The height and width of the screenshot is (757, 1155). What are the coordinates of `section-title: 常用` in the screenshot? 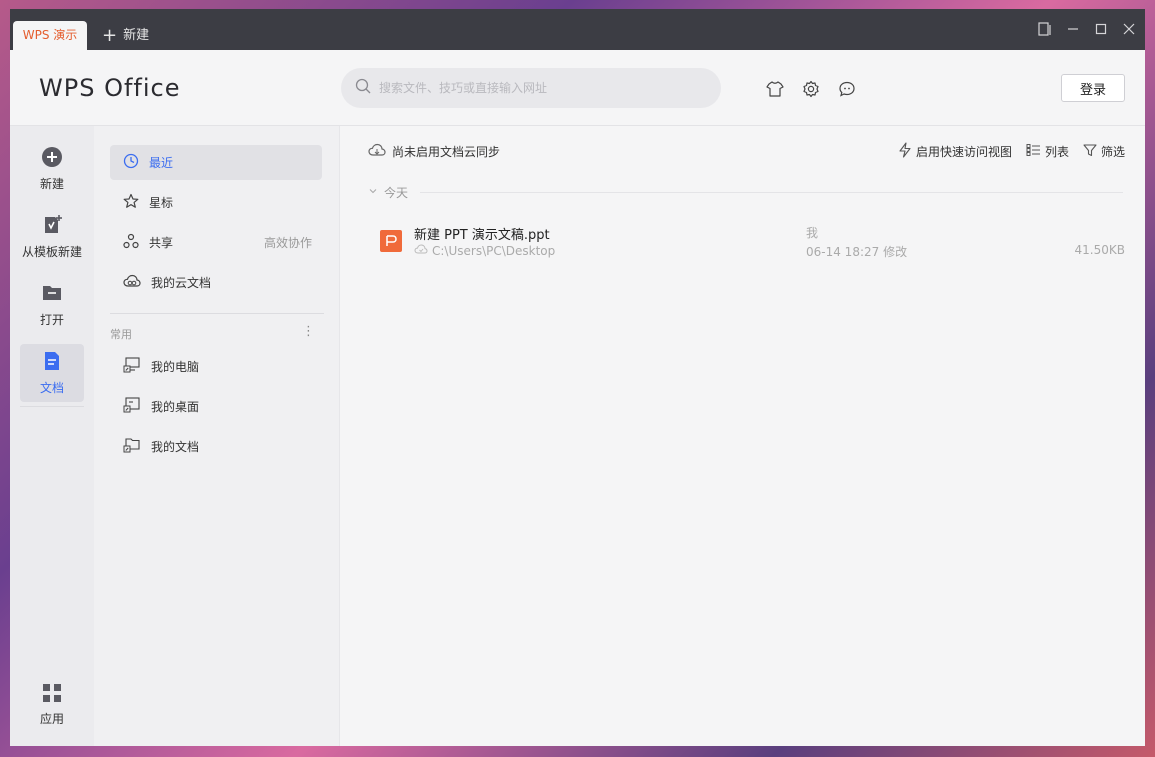 It's located at (121, 334).